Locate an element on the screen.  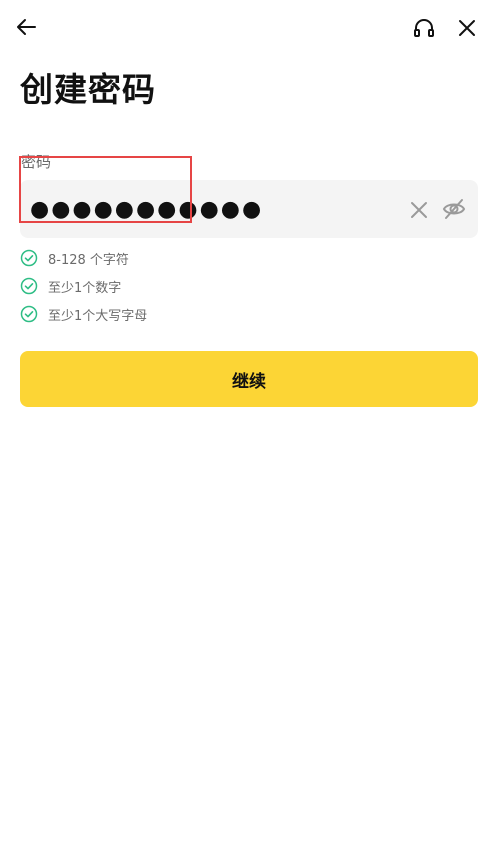
password-label: 密码 is located at coordinates (36, 162).